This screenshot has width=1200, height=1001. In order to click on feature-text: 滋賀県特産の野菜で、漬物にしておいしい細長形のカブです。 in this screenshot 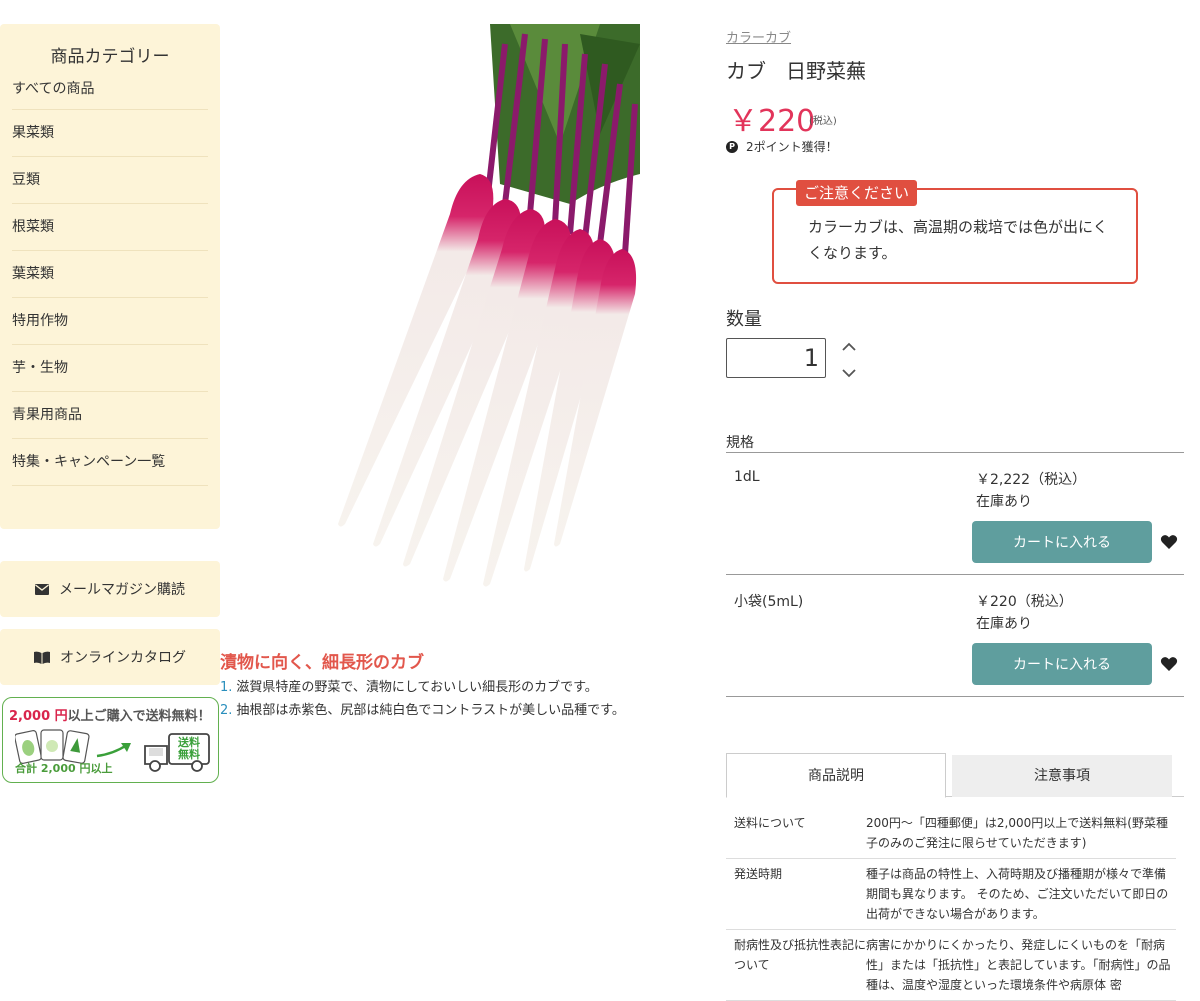, I will do `click(417, 687)`.